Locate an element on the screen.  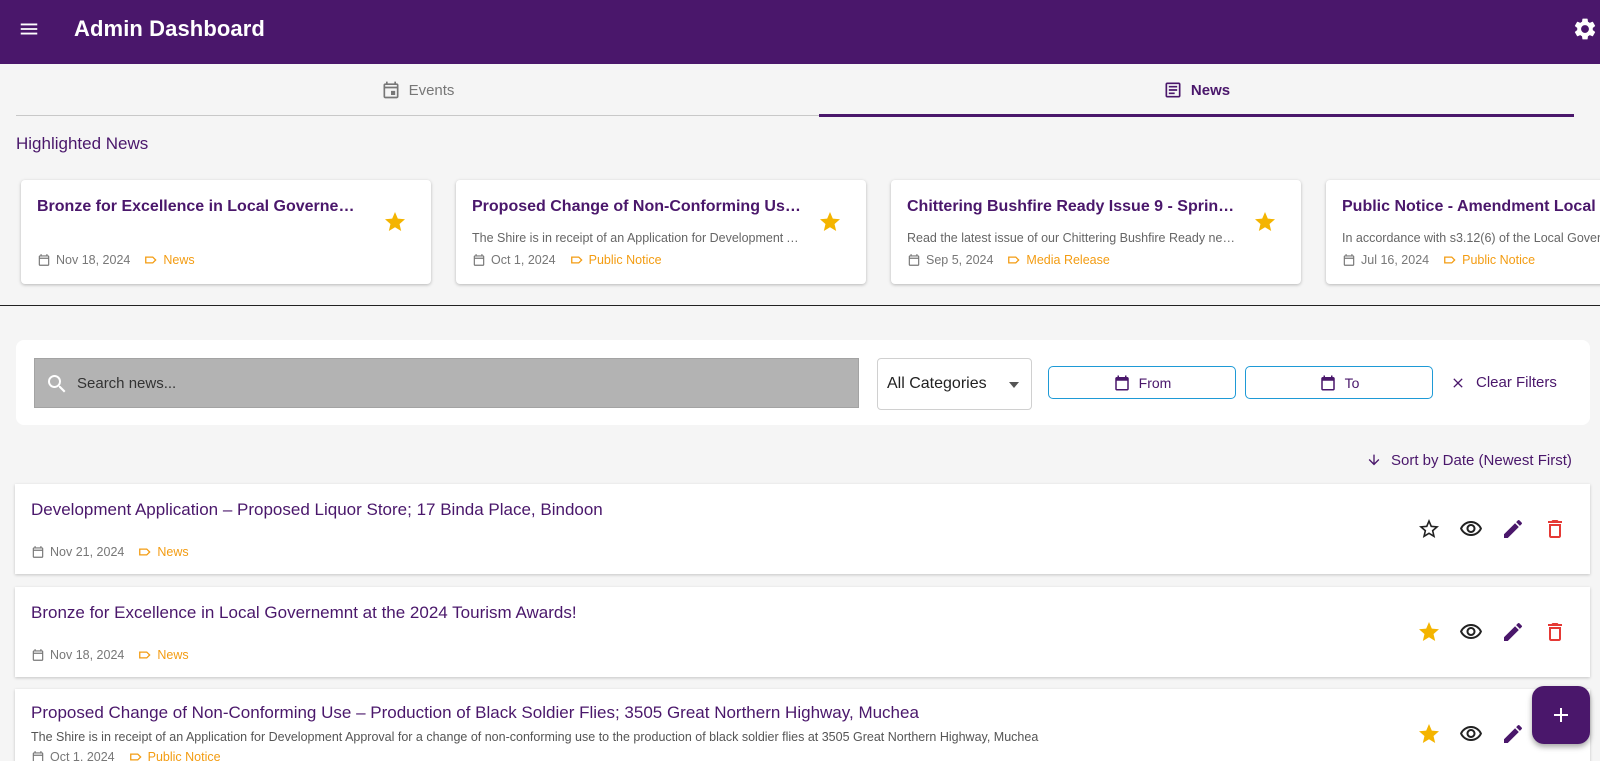
to-date-button: To is located at coordinates (1339, 382).